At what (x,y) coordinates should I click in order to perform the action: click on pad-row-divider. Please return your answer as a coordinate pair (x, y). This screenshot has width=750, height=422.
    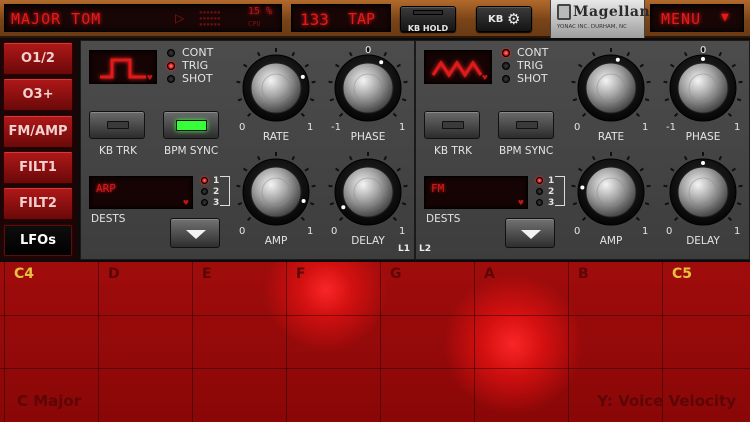
    Looking at the image, I should click on (375, 368).